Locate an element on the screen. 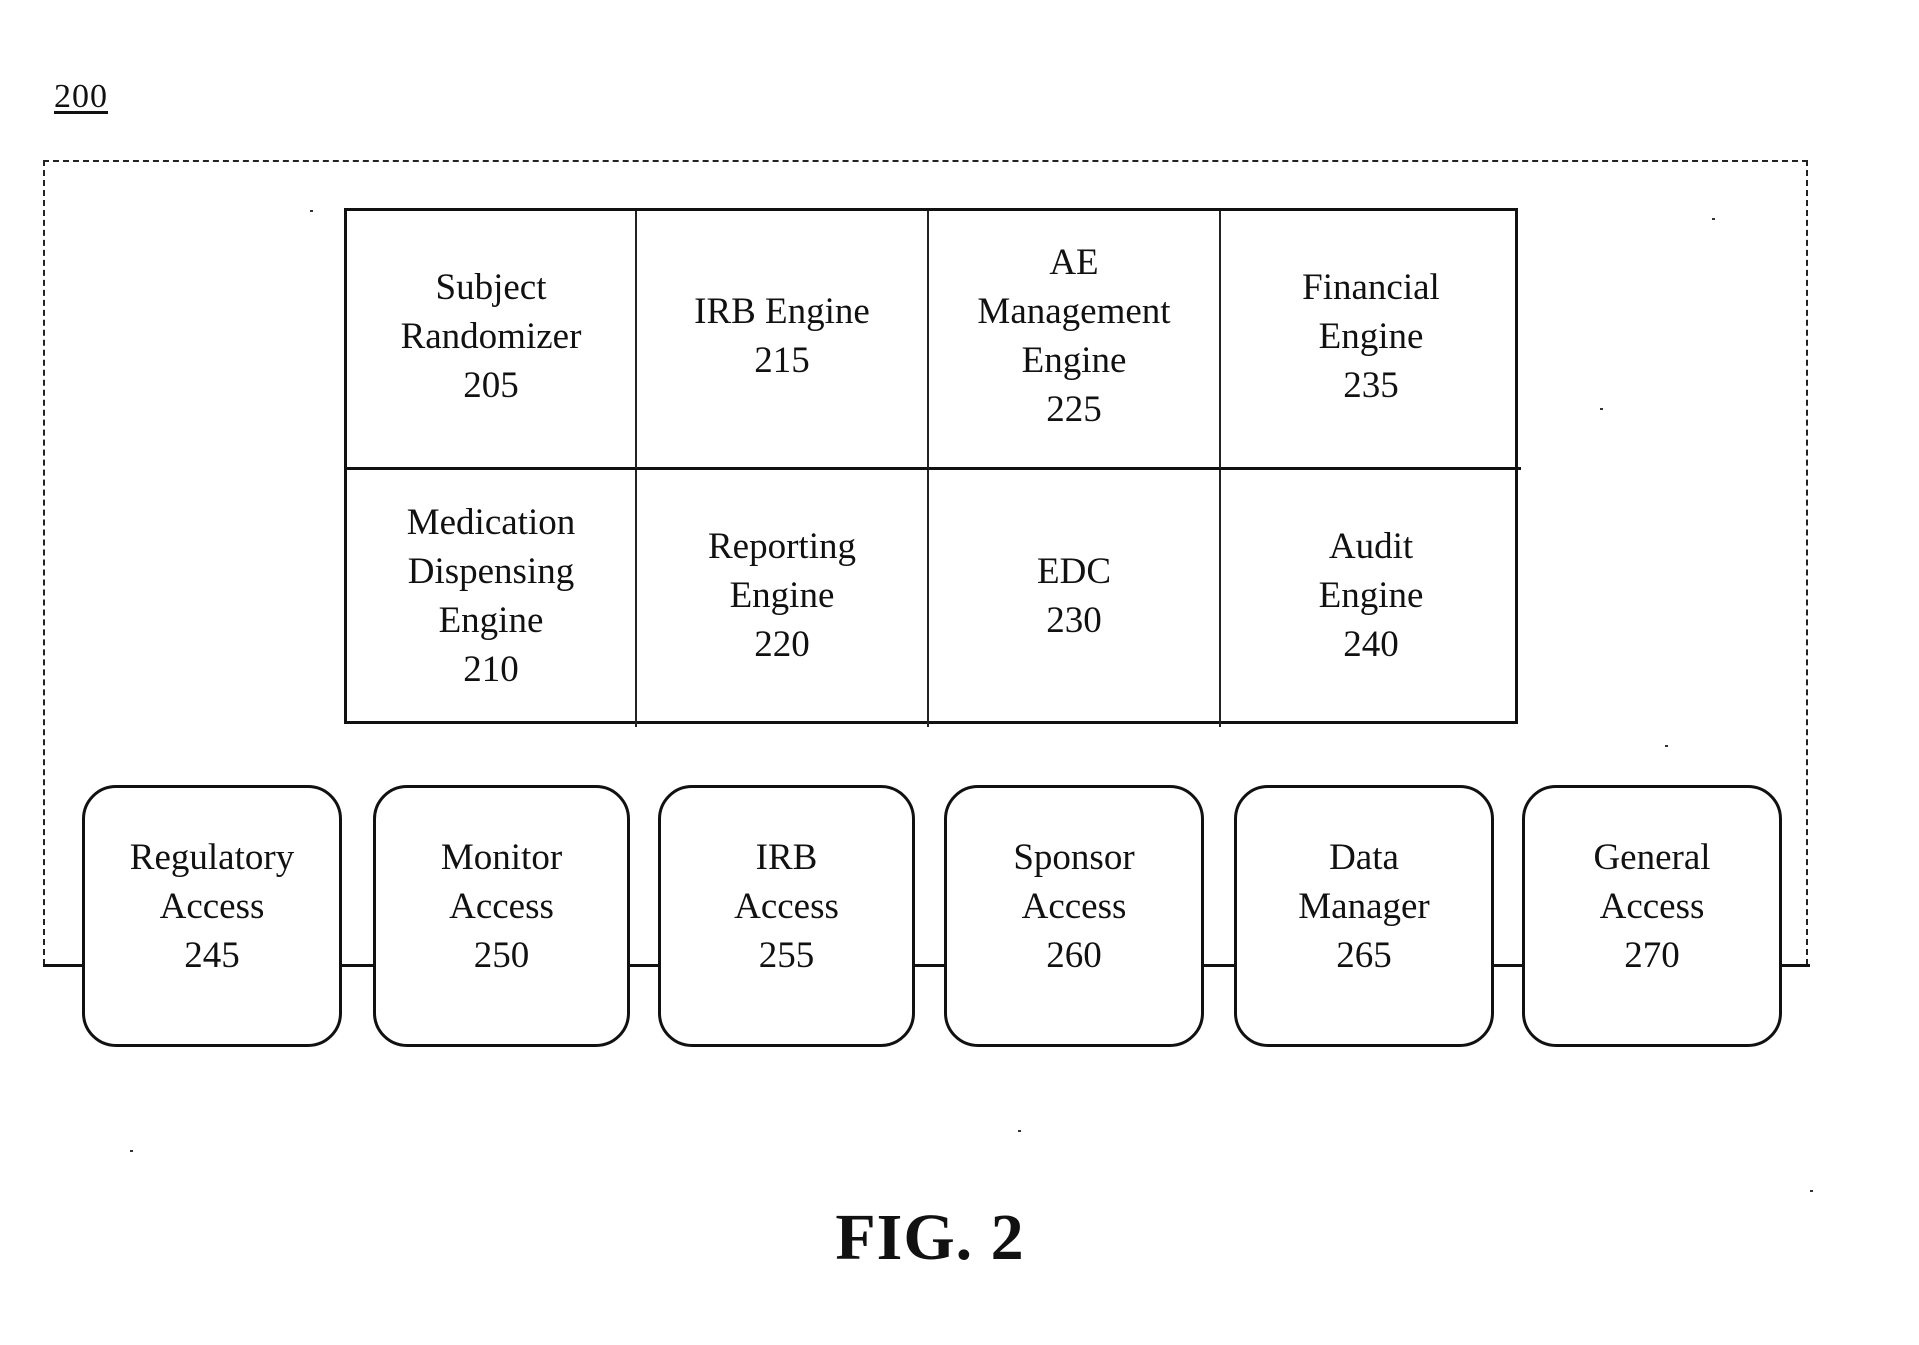  access-label-line: Sponsor is located at coordinates (1074, 857).